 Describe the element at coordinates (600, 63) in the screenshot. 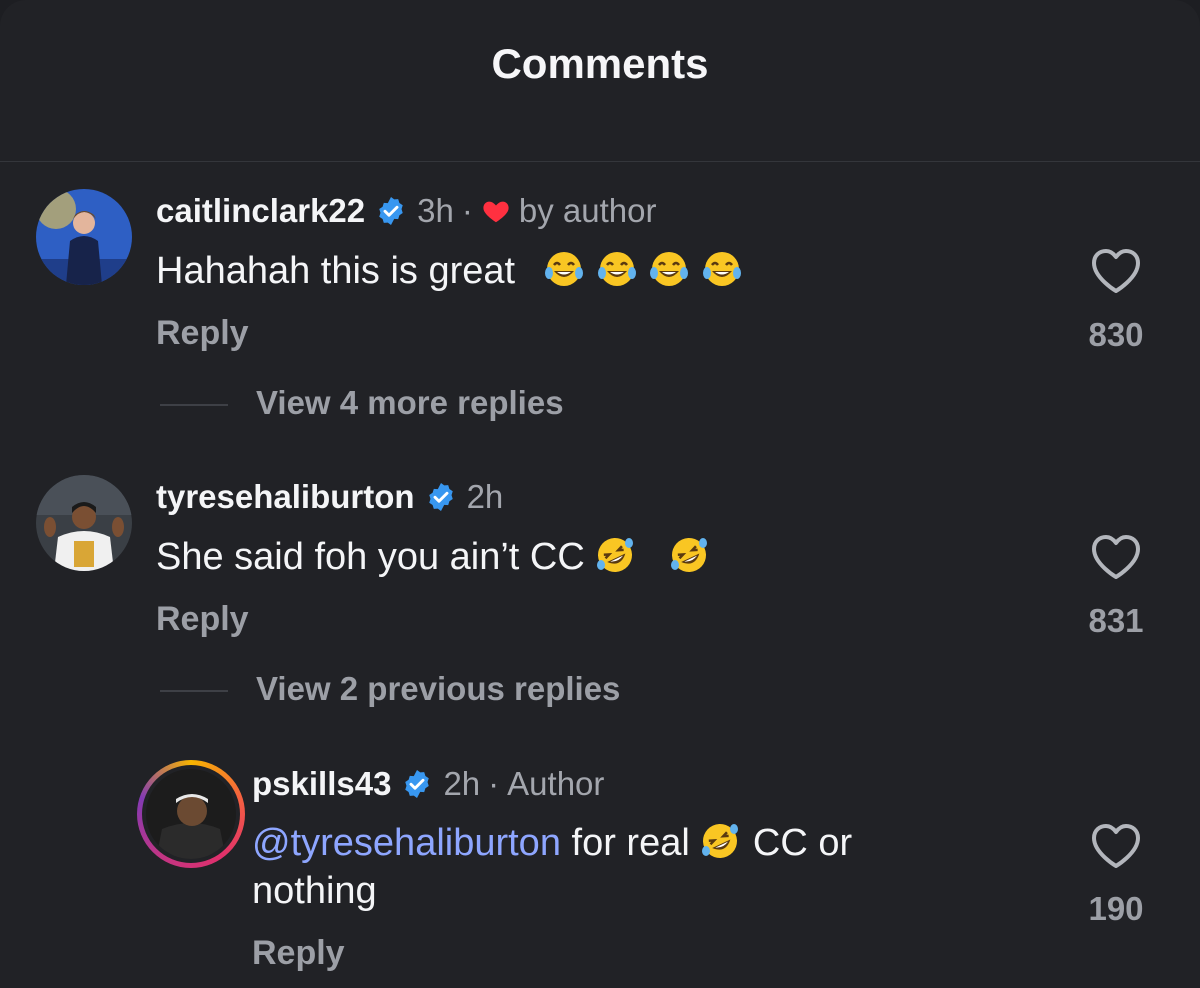

I see `page-title: Comments` at that location.